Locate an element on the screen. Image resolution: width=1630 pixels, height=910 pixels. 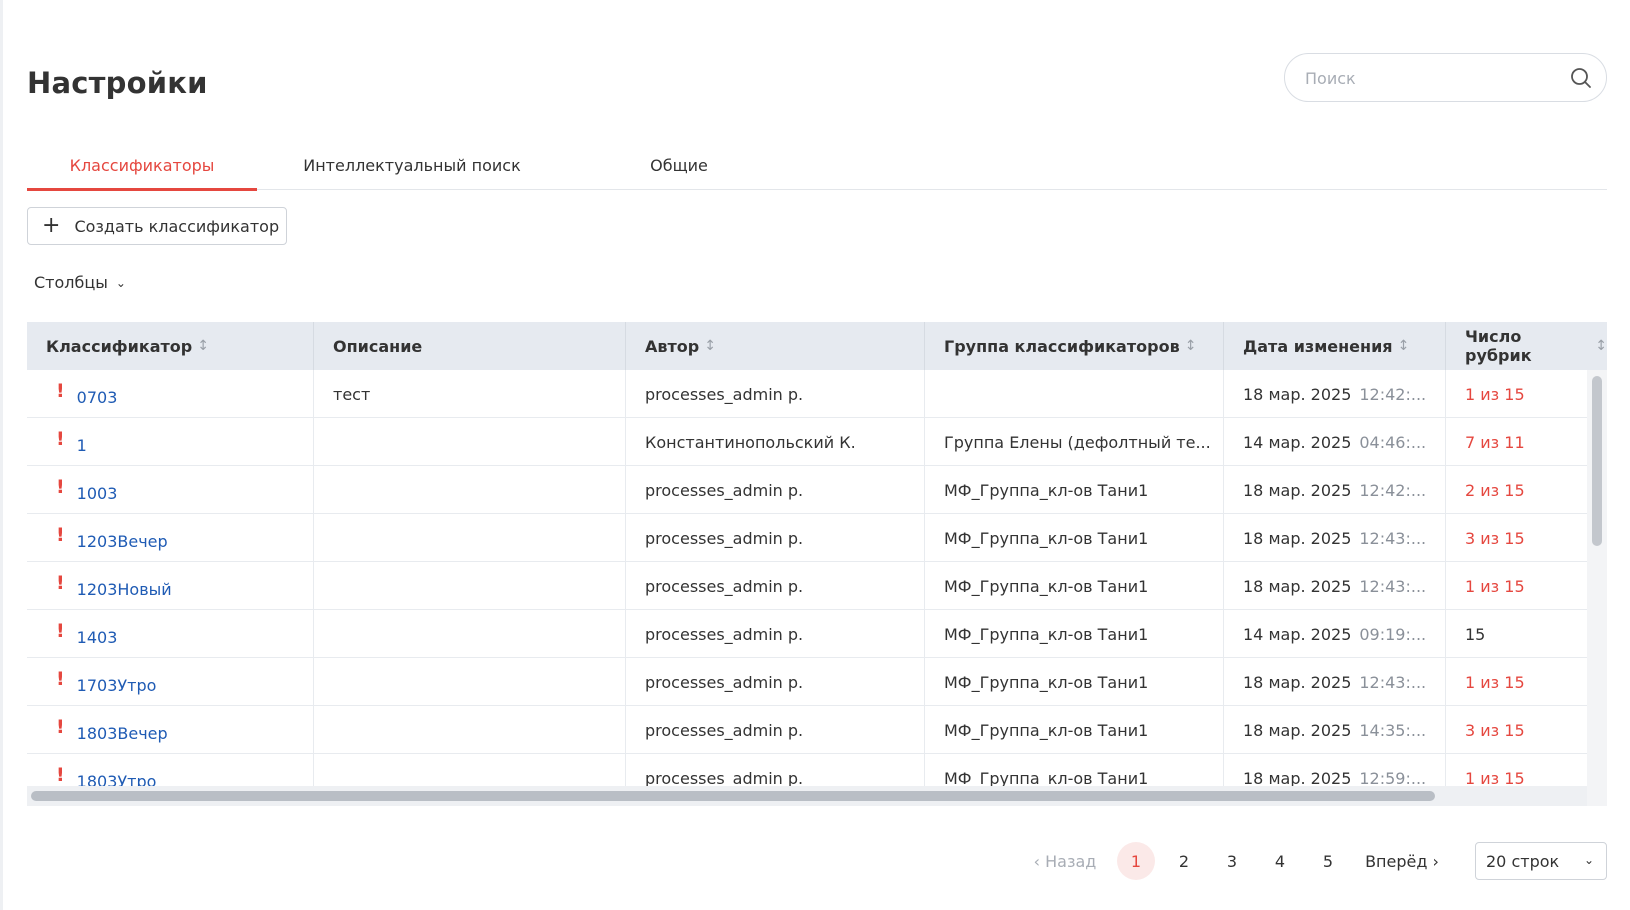
cell-rubrics: 2 из 15 is located at coordinates (1516, 490).